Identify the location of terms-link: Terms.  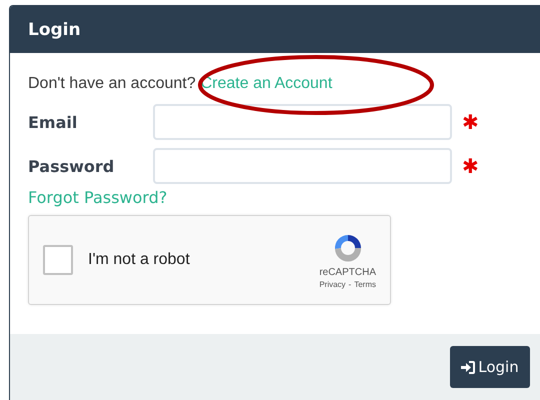
(365, 284).